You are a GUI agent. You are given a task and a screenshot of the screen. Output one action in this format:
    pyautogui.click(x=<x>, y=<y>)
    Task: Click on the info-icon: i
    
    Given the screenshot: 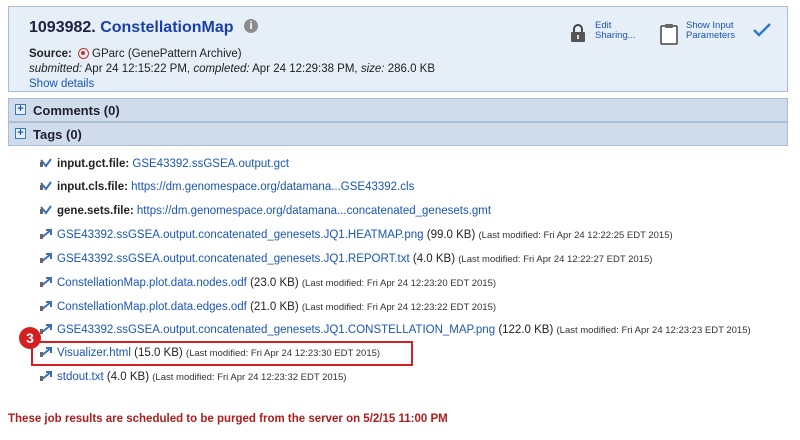 What is the action you would take?
    pyautogui.click(x=250, y=25)
    